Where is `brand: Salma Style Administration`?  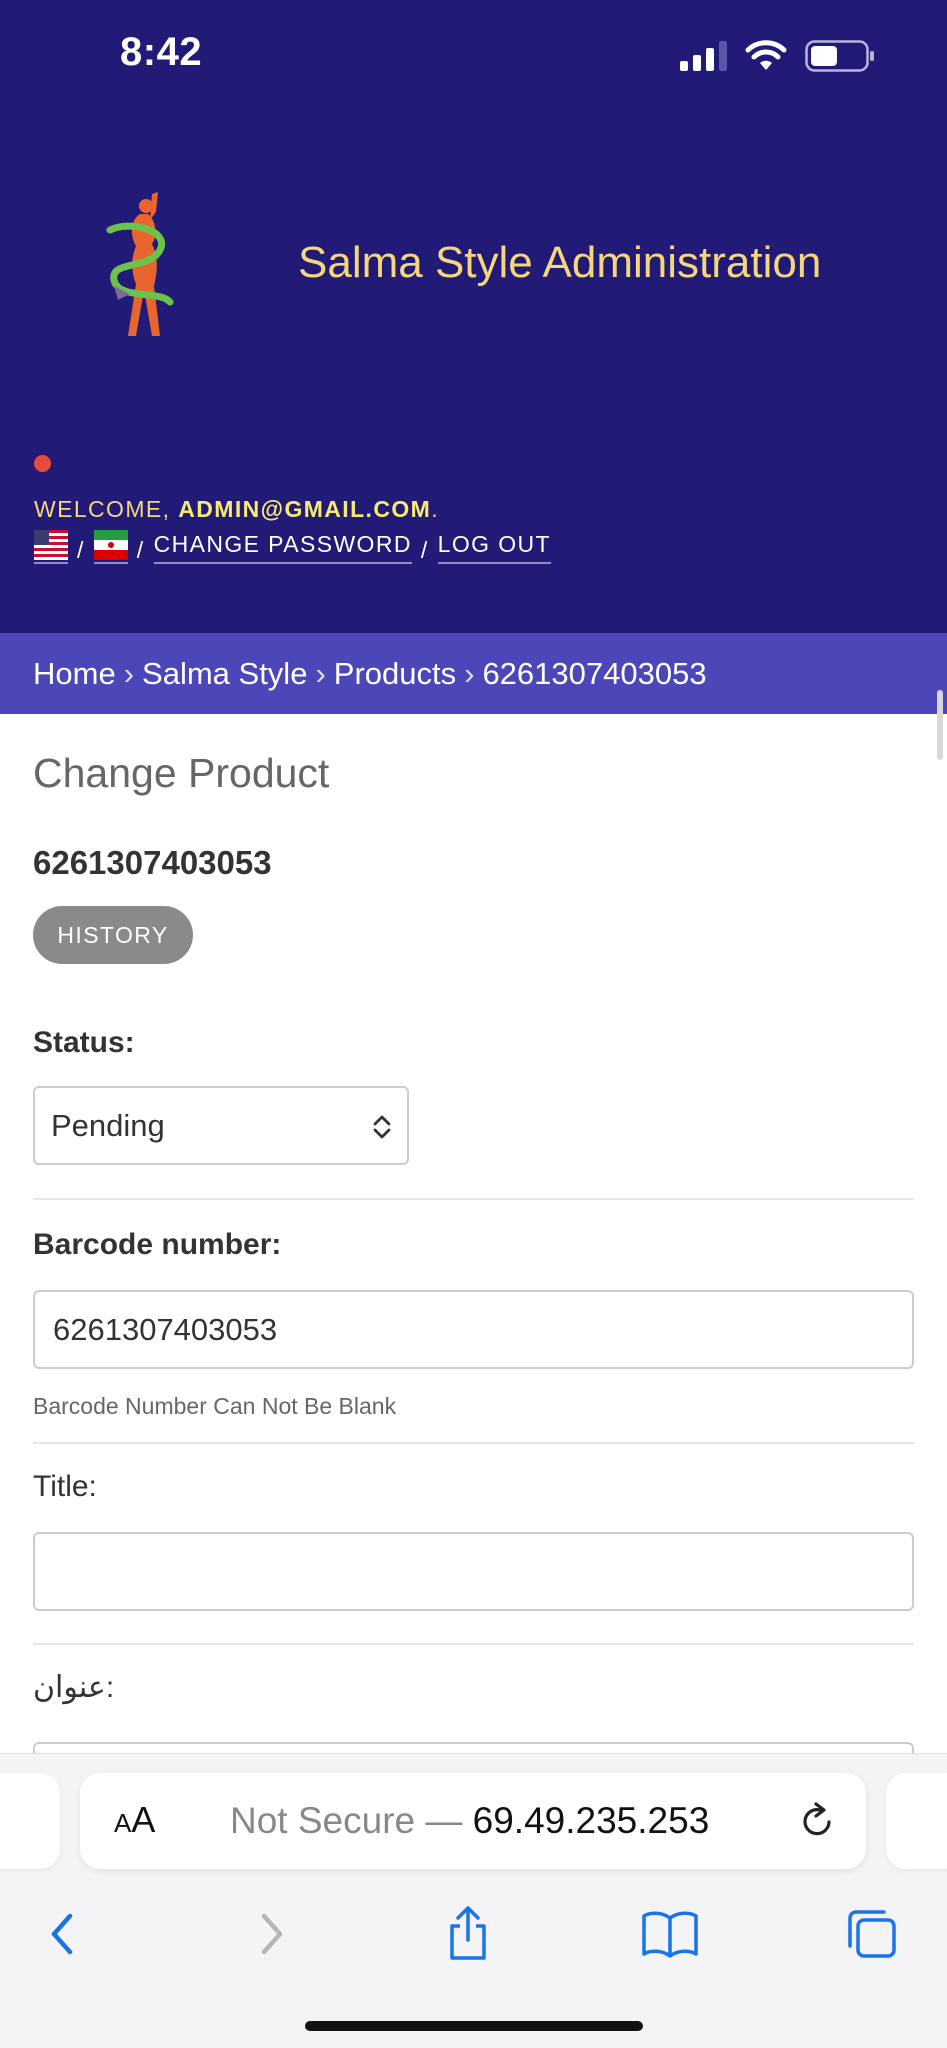 brand: Salma Style Administration is located at coordinates (473, 265).